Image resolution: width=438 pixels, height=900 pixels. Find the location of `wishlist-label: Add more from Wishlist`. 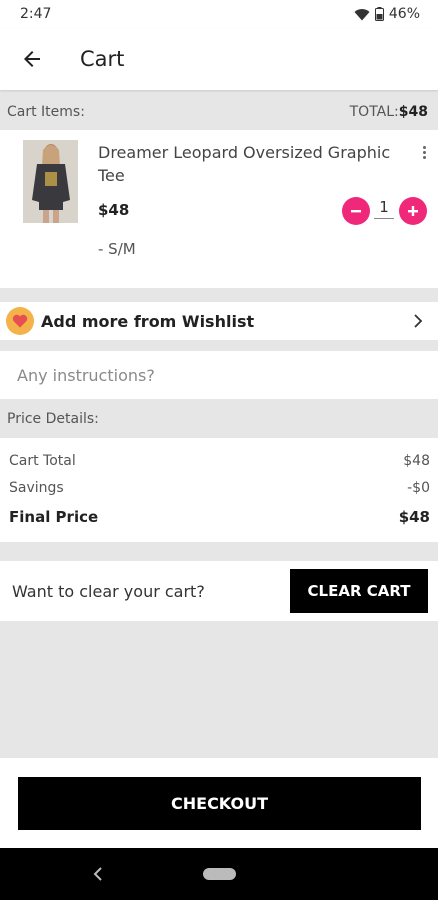

wishlist-label: Add more from Wishlist is located at coordinates (148, 321).